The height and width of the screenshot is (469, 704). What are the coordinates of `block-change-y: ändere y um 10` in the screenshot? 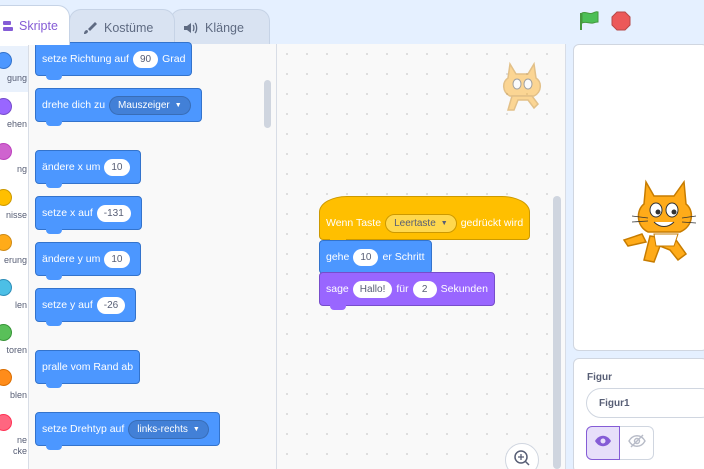 It's located at (88, 261).